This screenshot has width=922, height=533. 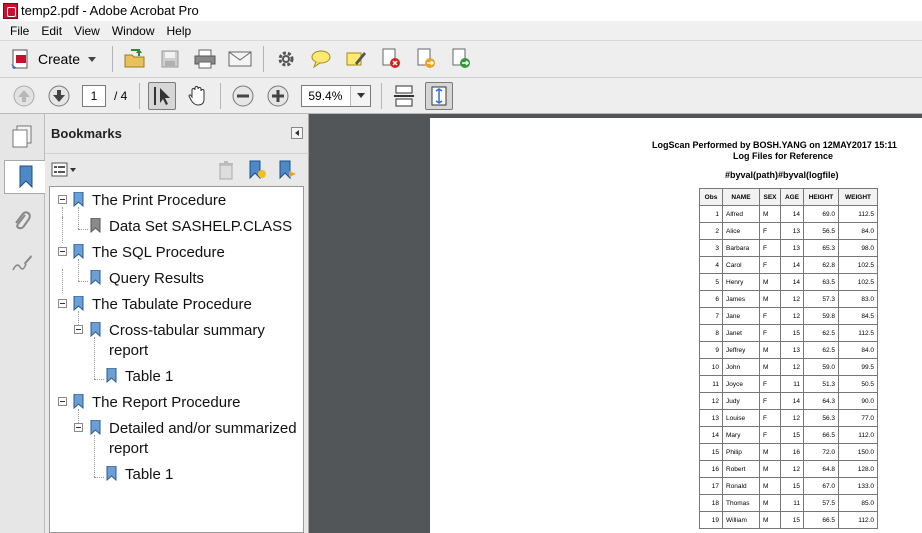 I want to click on table-cell: 150.0, so click(x=858, y=452).